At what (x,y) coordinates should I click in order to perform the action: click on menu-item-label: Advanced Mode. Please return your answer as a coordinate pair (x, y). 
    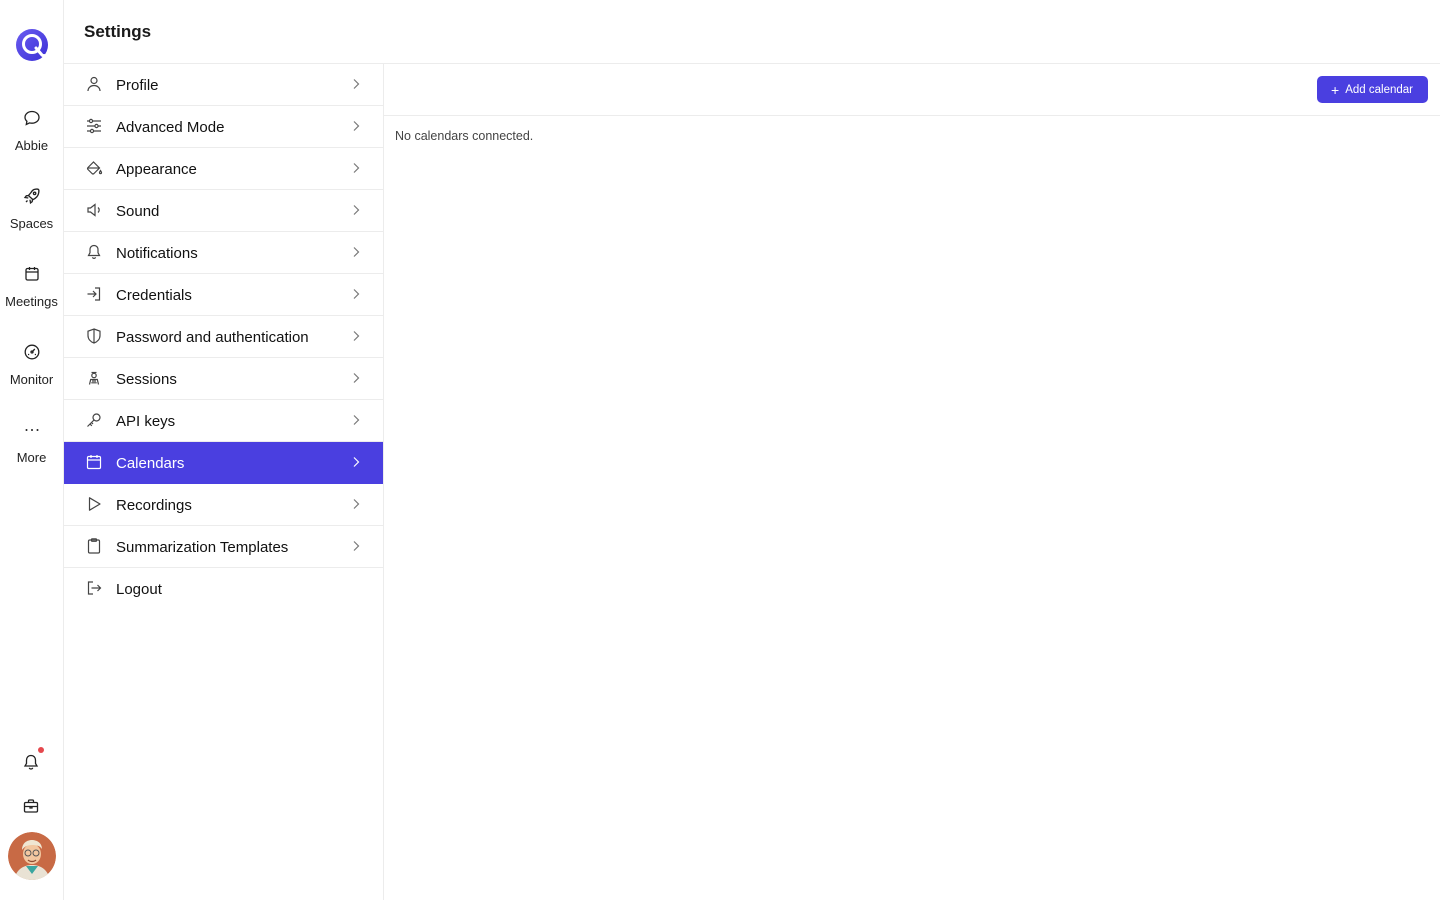
    Looking at the image, I should click on (170, 127).